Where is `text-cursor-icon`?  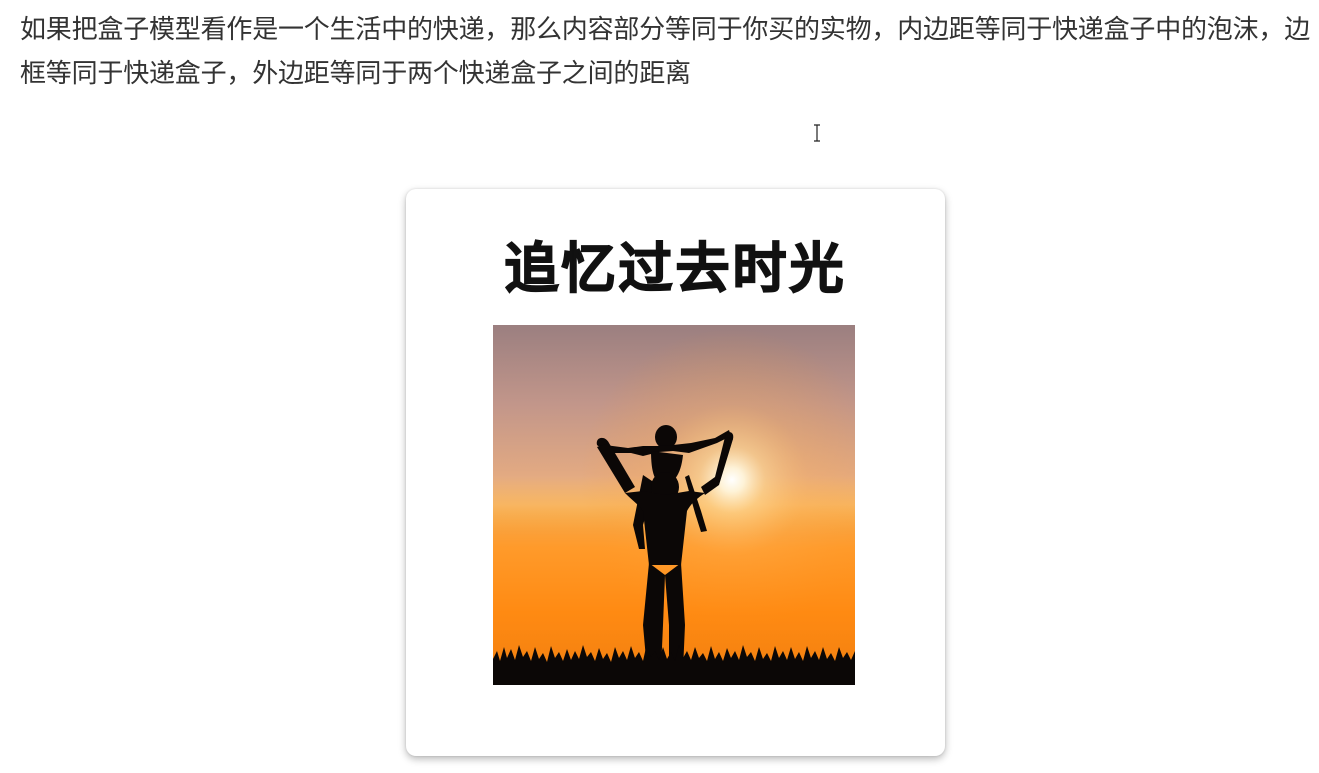
text-cursor-icon is located at coordinates (817, 133).